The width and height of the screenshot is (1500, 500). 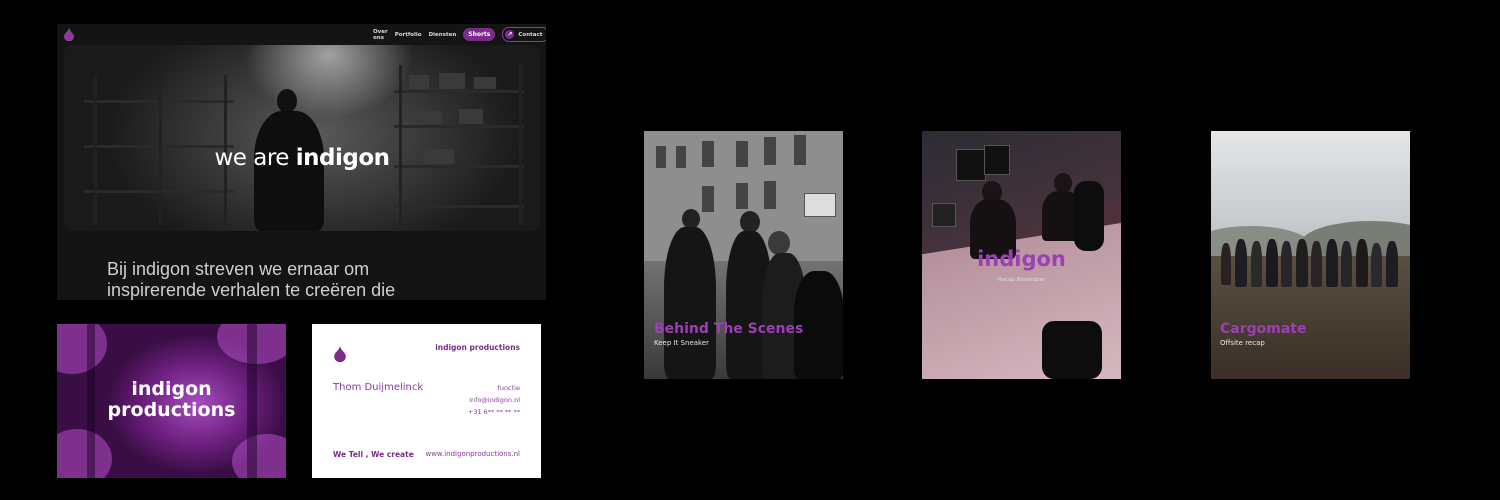 I want to click on hero-brand: indigon, so click(x=342, y=158).